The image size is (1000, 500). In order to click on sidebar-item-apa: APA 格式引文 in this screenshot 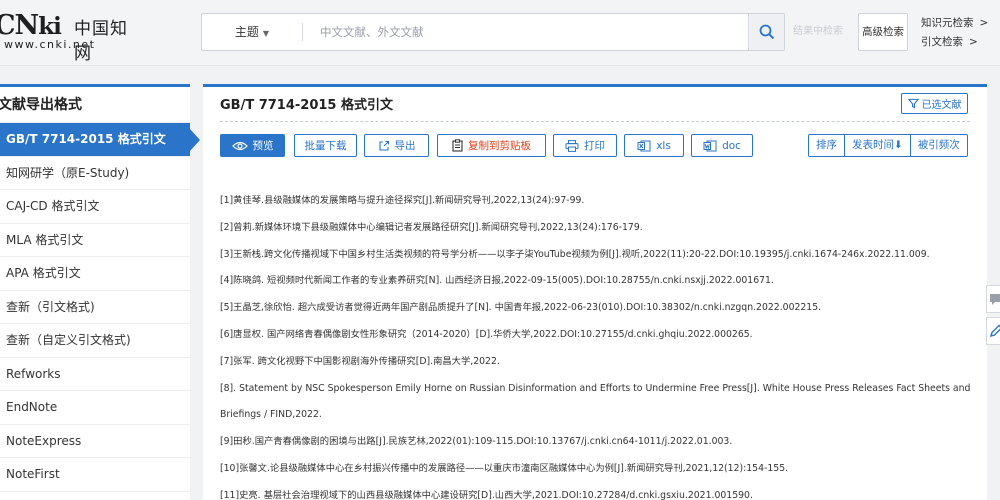, I will do `click(95, 274)`.